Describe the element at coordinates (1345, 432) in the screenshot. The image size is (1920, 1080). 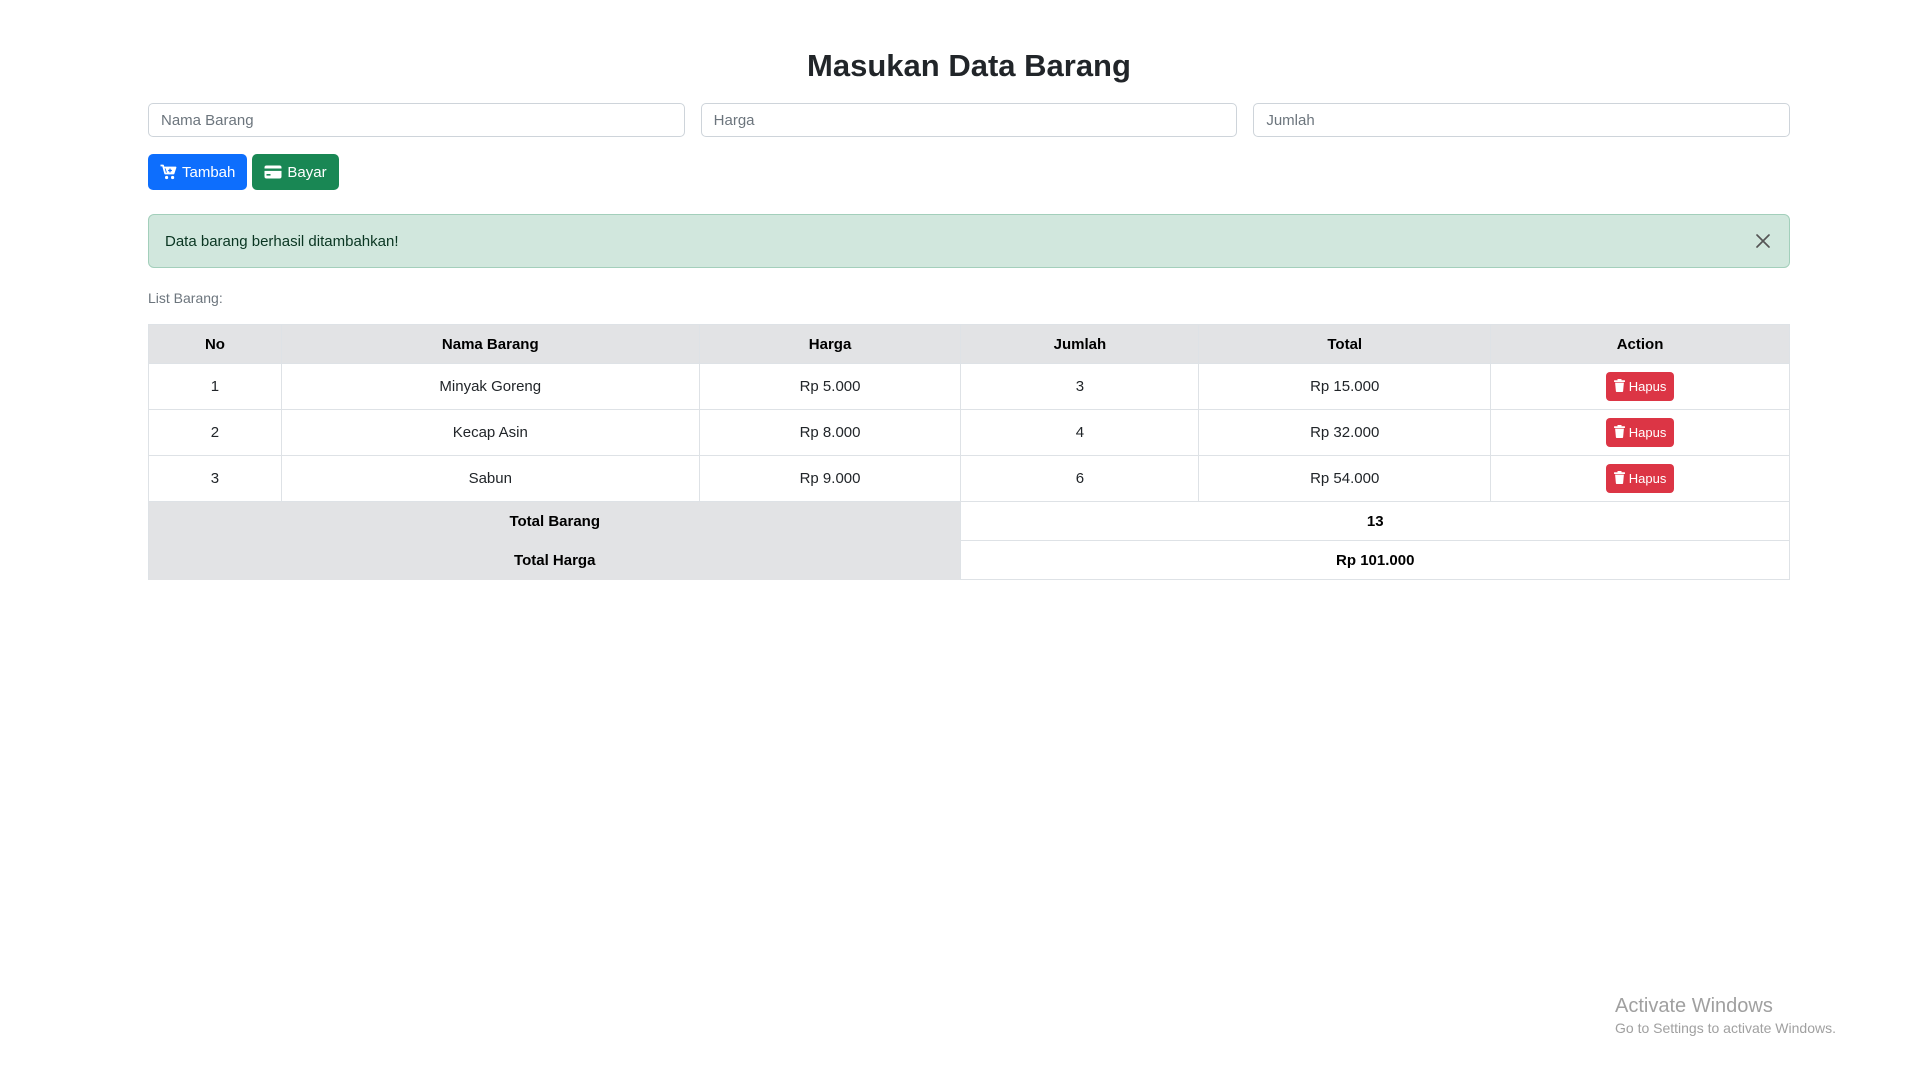
I see `cell-total: Rp 32.000` at that location.